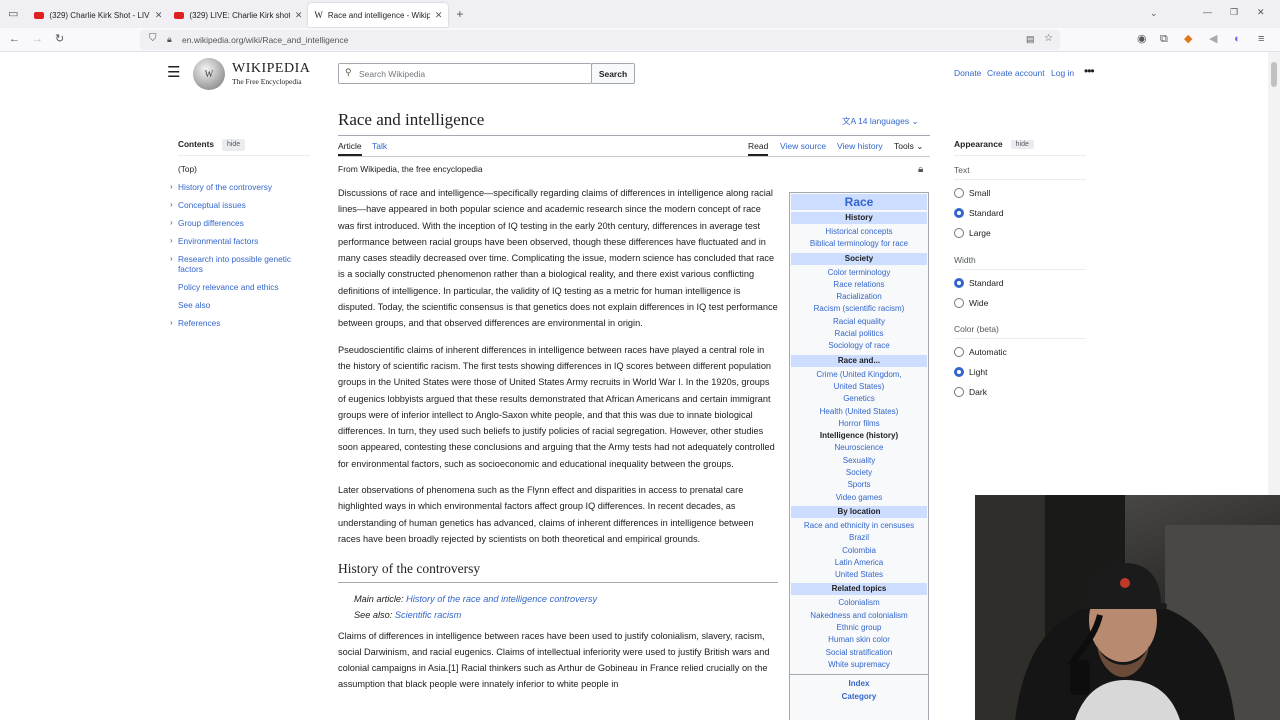 This screenshot has height=720, width=1280. Describe the element at coordinates (238, 15) in the screenshot. I see `browser-tab-2: (329) LIVE: Charlie Kirk shot and ✕` at that location.